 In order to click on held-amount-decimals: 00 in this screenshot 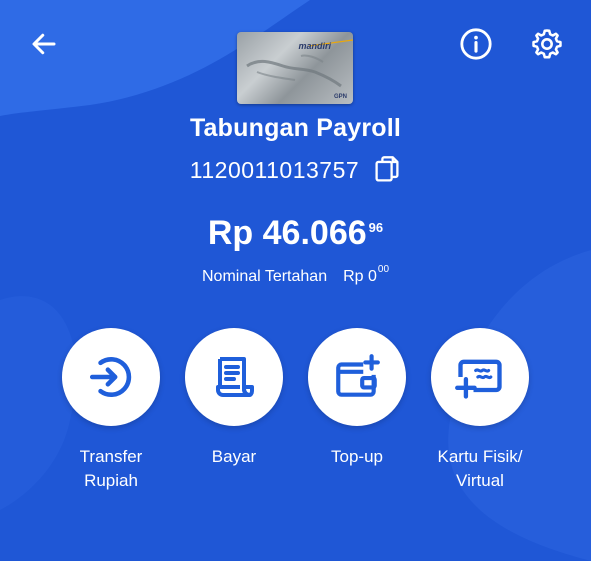, I will do `click(383, 269)`.